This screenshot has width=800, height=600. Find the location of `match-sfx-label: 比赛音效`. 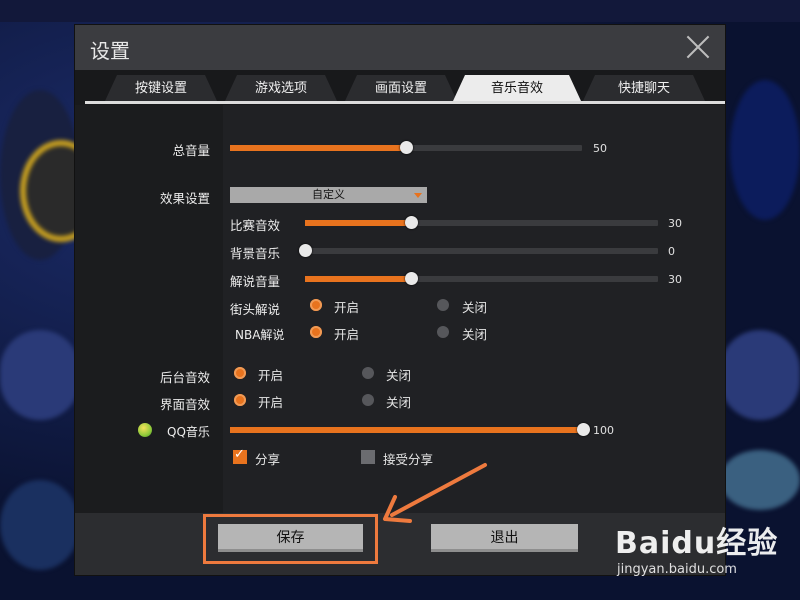

match-sfx-label: 比赛音效 is located at coordinates (255, 225).